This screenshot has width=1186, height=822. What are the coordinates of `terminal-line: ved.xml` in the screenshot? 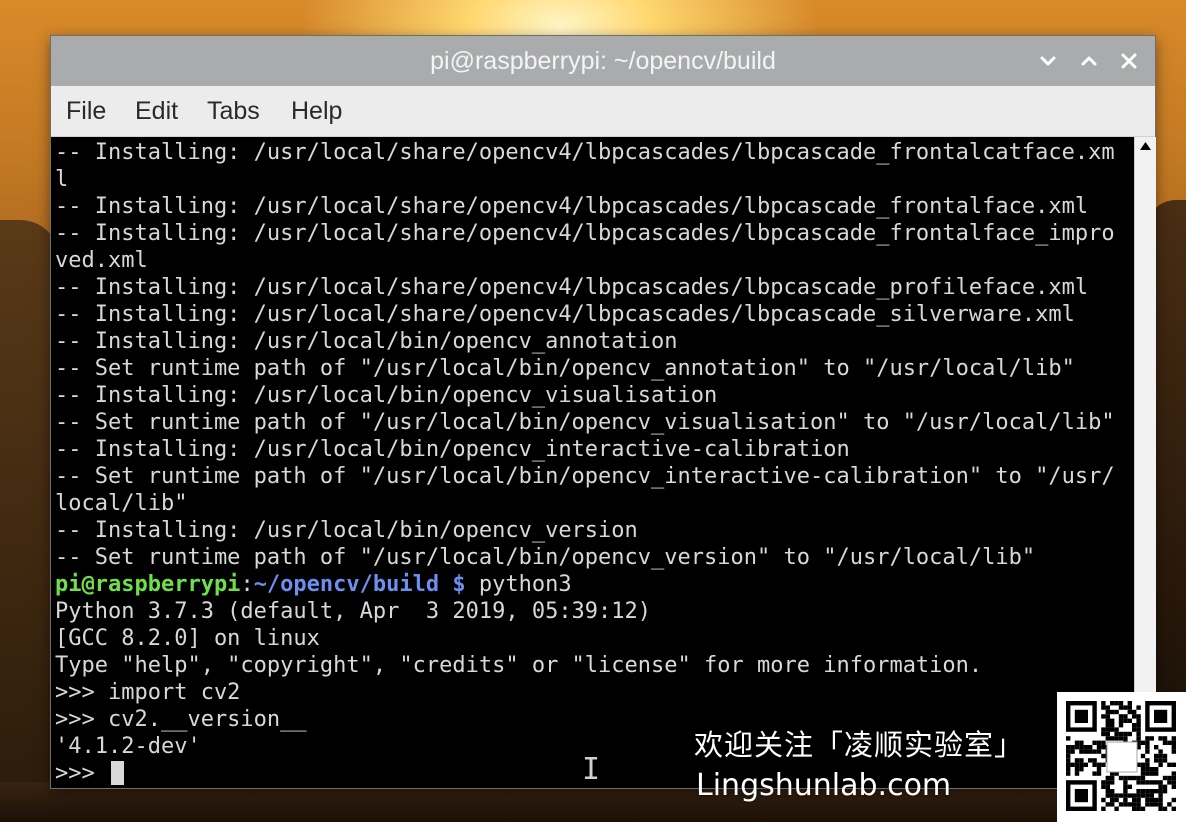 It's located at (101, 260).